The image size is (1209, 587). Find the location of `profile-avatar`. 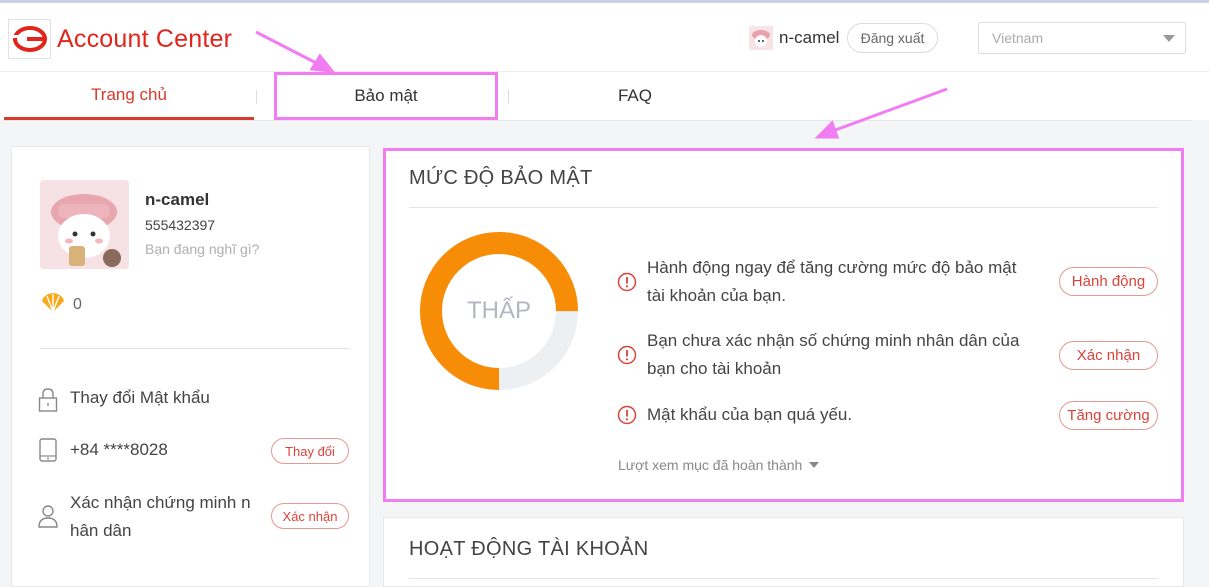

profile-avatar is located at coordinates (84, 224).